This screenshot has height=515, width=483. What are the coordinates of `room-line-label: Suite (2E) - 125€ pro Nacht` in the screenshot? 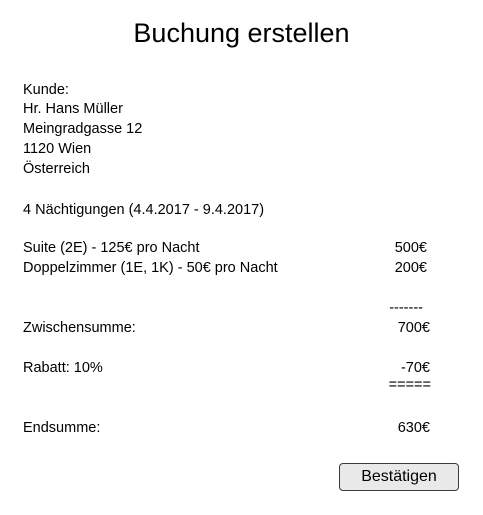 It's located at (111, 248).